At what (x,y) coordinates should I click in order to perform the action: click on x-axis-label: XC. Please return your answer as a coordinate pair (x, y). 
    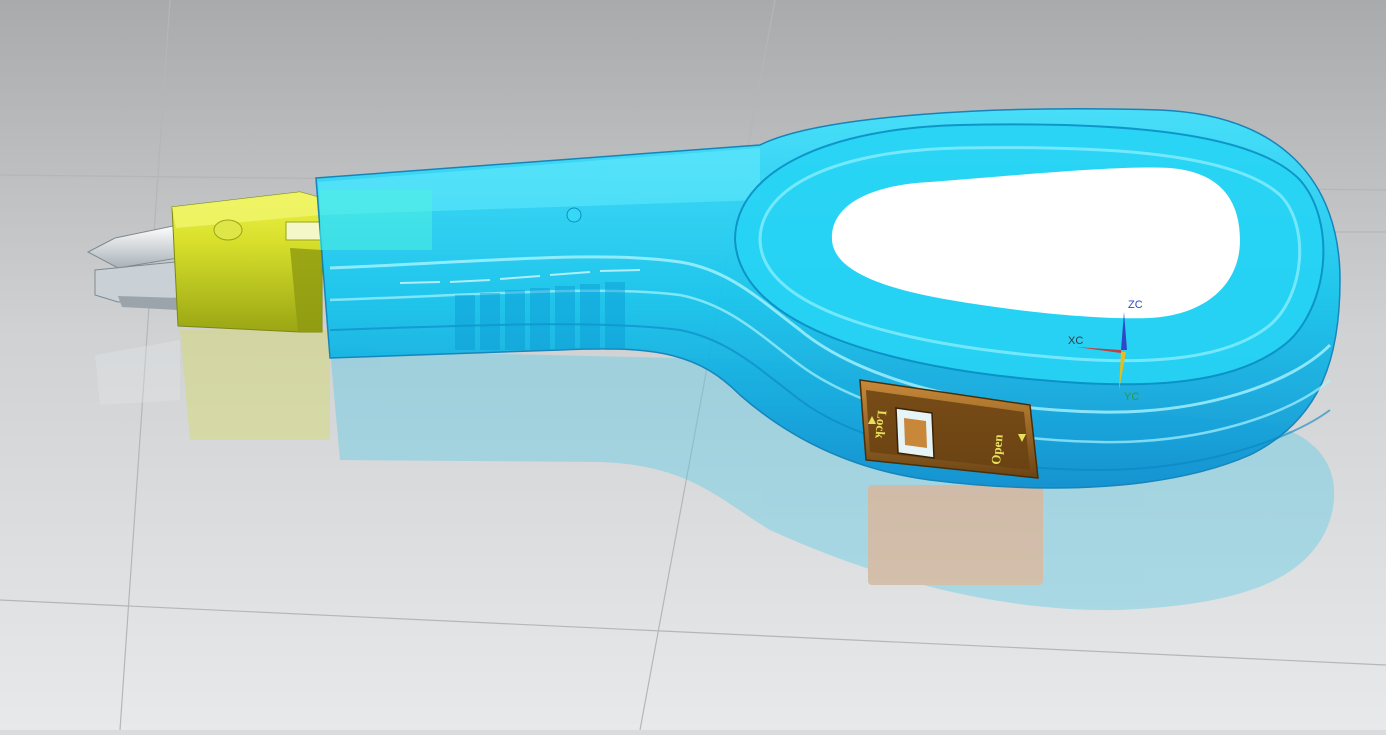
    Looking at the image, I should click on (1075, 341).